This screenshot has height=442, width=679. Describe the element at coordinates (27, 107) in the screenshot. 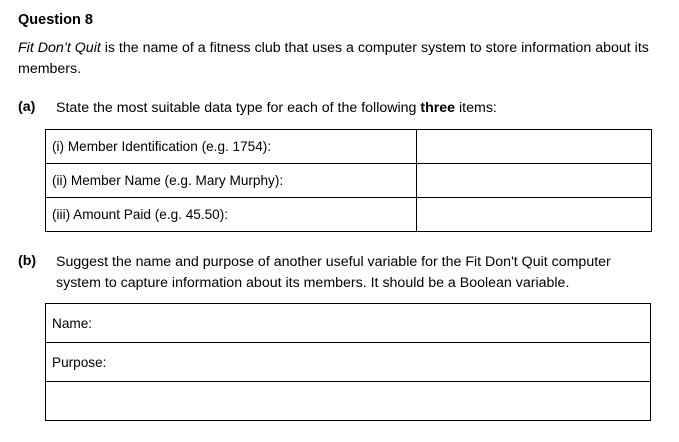

I see `part-a-label: (a)` at that location.